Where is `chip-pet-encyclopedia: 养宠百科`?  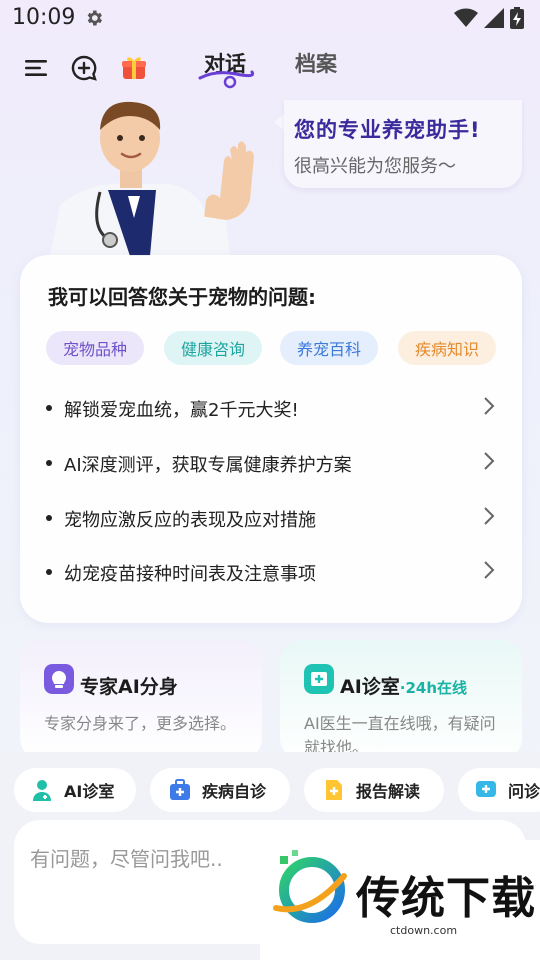
chip-pet-encyclopedia: 养宠百科 is located at coordinates (329, 348).